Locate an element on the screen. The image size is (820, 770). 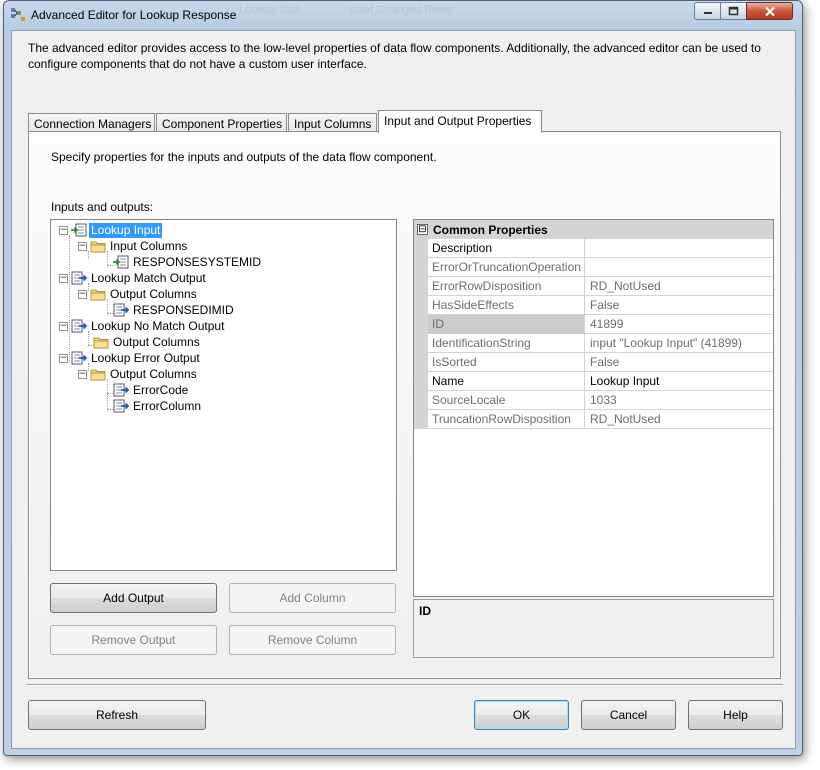
property-name: ErrorOrTruncationOperation is located at coordinates (506, 267).